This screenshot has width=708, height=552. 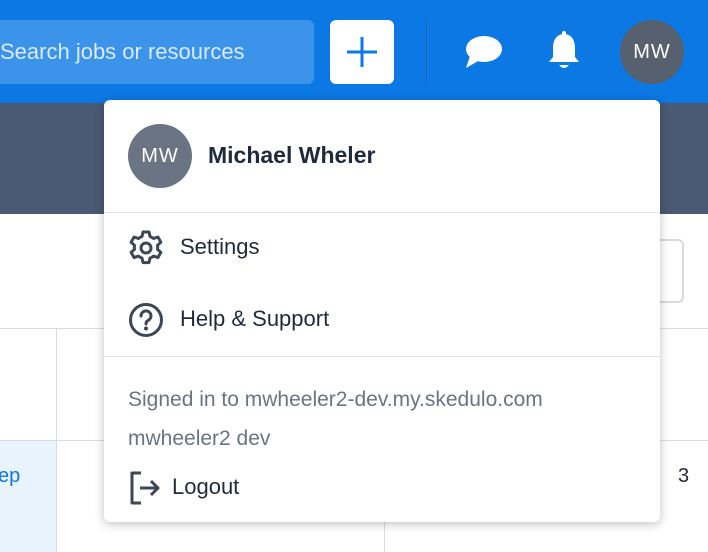 I want to click on add-button, so click(x=362, y=52).